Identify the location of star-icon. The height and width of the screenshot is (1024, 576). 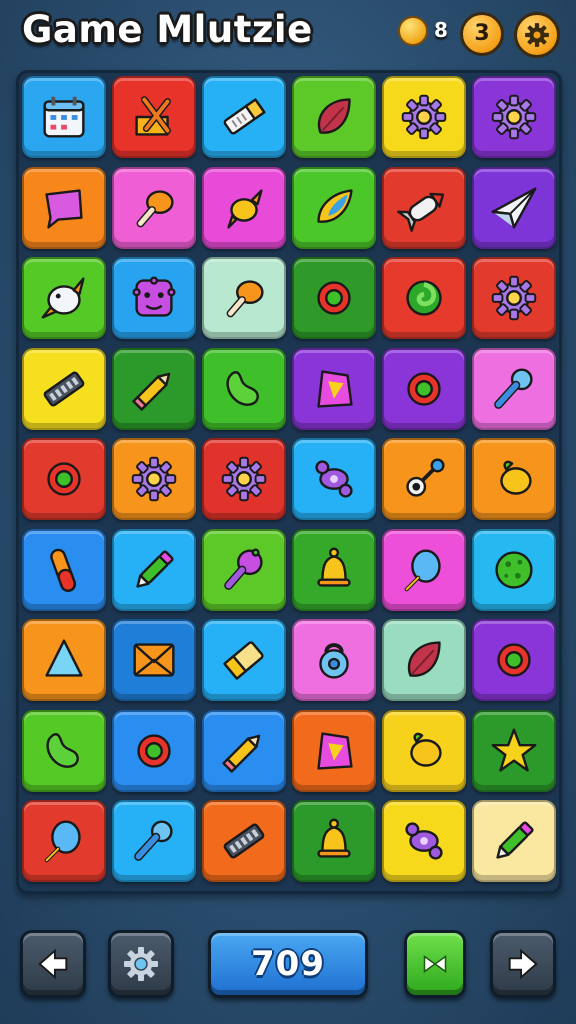
(514, 750).